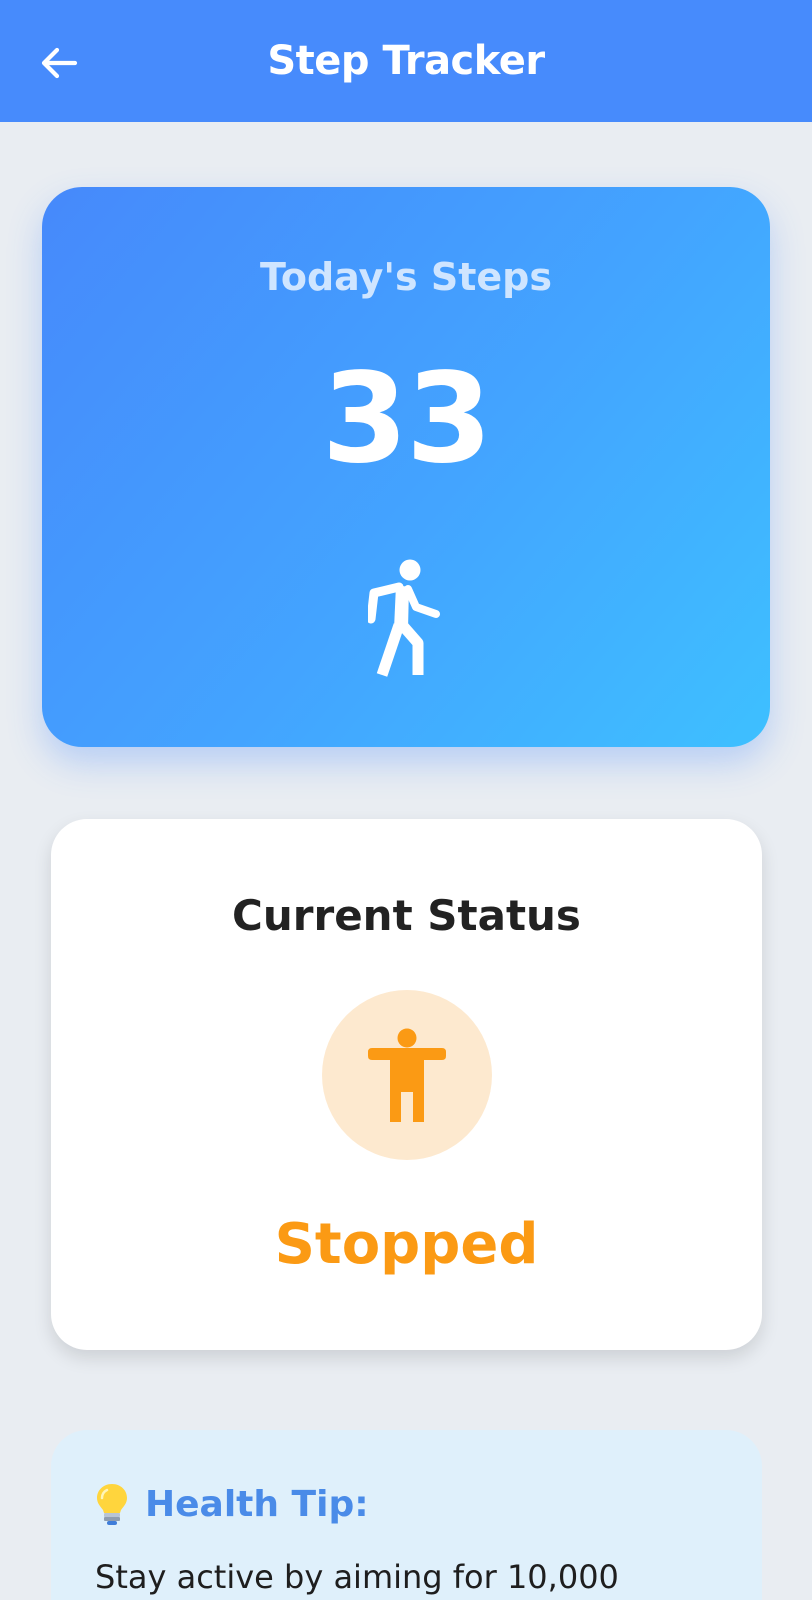 The height and width of the screenshot is (1600, 812). I want to click on page-title: Step Tracker, so click(406, 61).